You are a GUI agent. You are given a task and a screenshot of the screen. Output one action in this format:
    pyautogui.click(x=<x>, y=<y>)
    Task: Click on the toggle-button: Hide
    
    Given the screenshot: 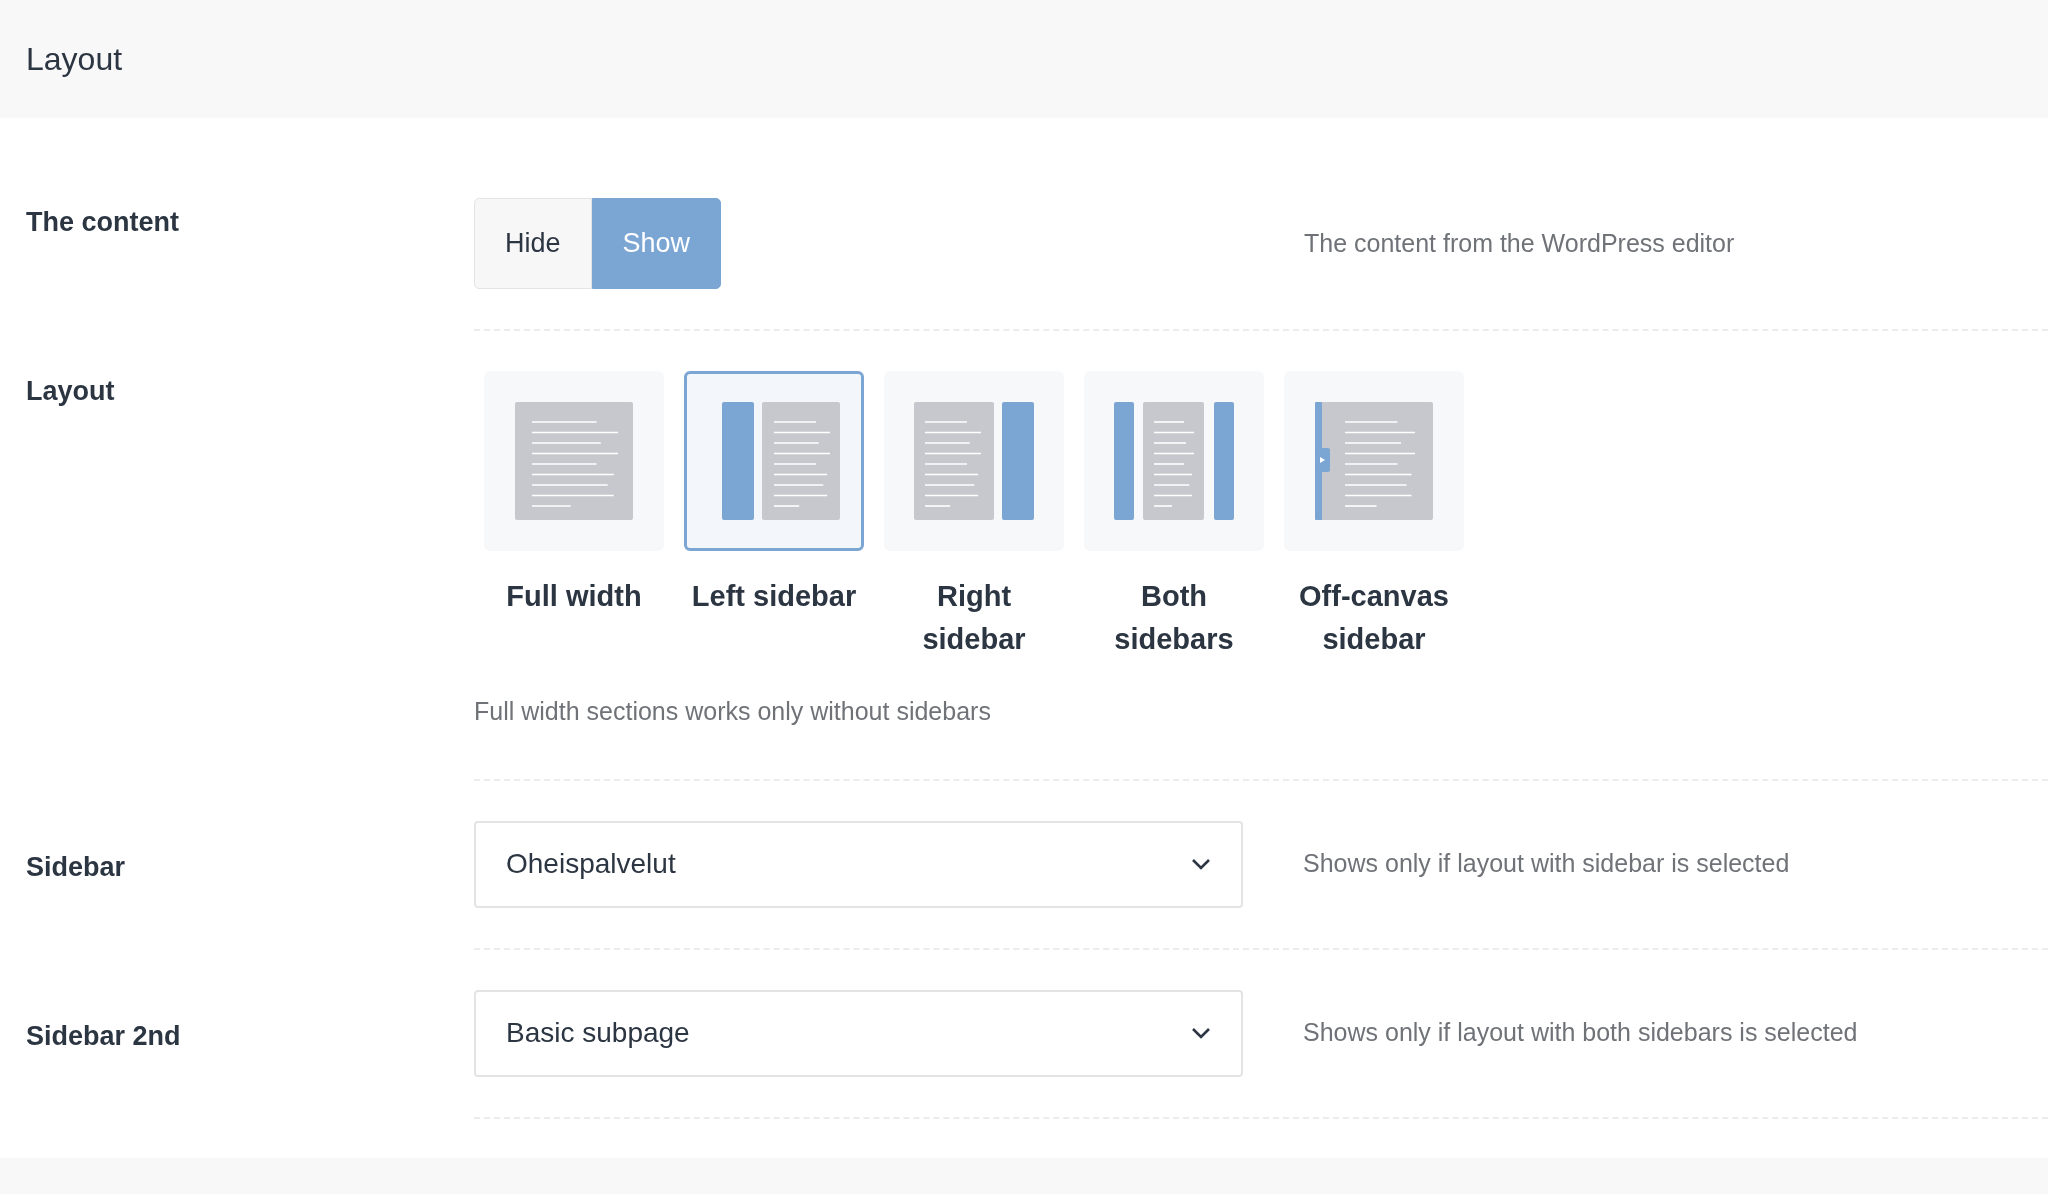 What is the action you would take?
    pyautogui.click(x=533, y=243)
    